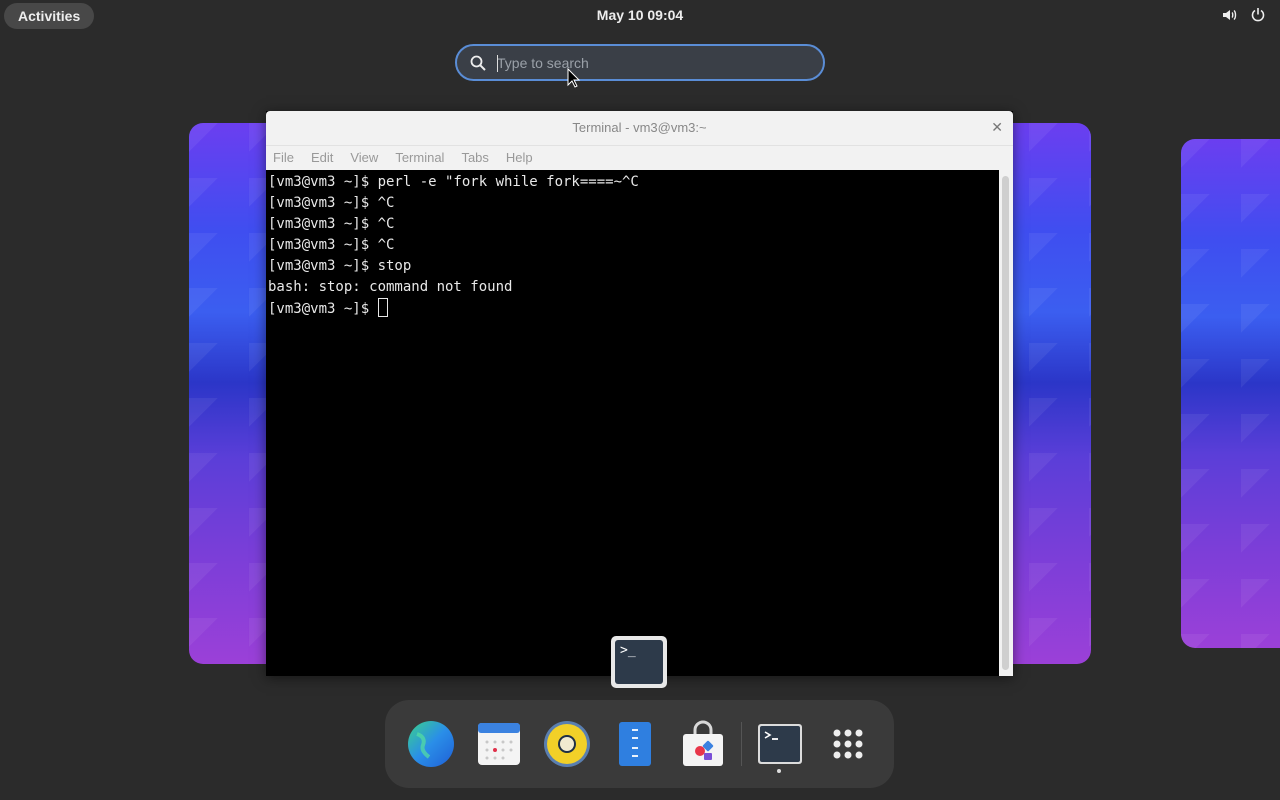 The width and height of the screenshot is (1280, 800). Describe the element at coordinates (390, 287) in the screenshot. I see `terminal-line: bash: stop: command not found` at that location.